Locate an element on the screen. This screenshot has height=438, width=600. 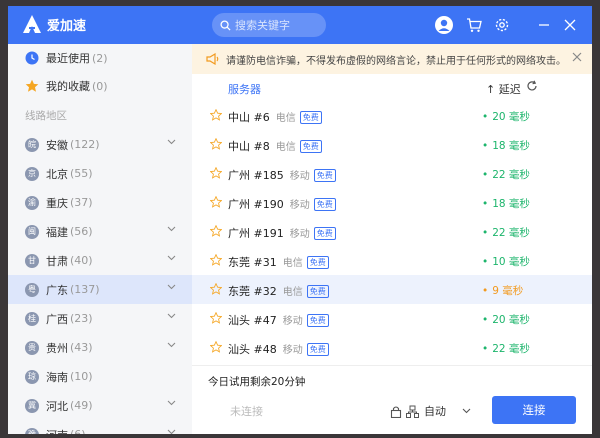
sidebar-region-item: 桂广西 (23) is located at coordinates (100, 318).